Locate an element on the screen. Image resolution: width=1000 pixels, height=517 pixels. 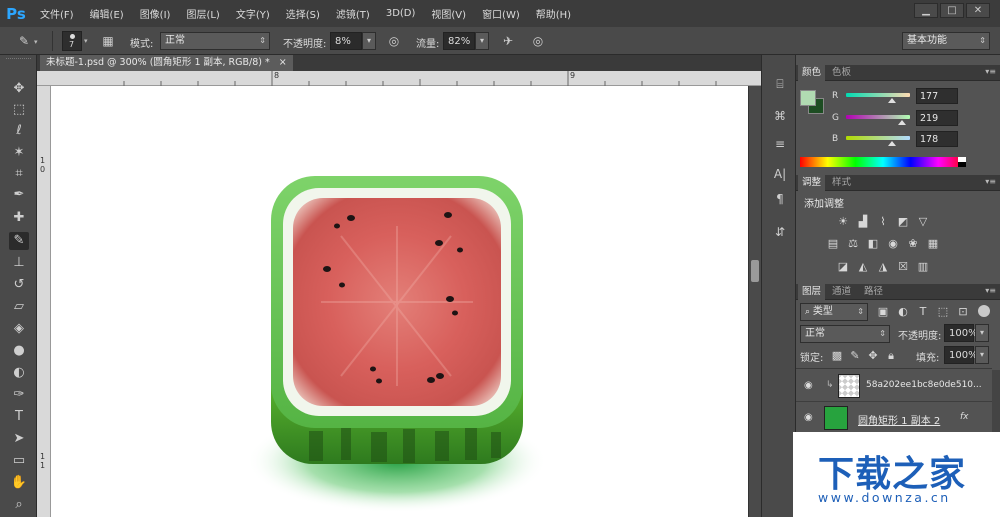
character-panel-icon: A| is located at coordinates (780, 174).